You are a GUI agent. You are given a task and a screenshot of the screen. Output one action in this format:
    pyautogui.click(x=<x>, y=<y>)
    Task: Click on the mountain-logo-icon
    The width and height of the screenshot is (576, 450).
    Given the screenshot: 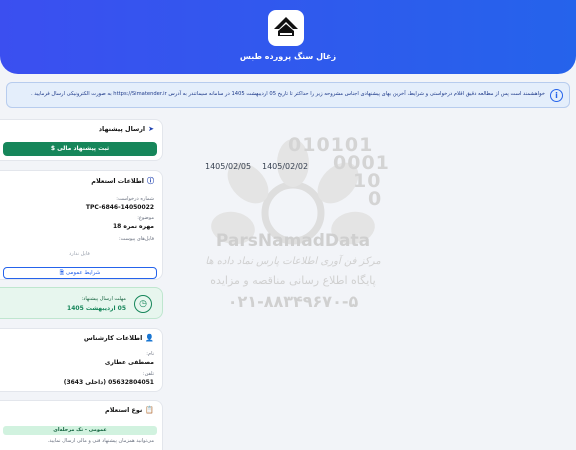 What is the action you would take?
    pyautogui.click(x=286, y=26)
    